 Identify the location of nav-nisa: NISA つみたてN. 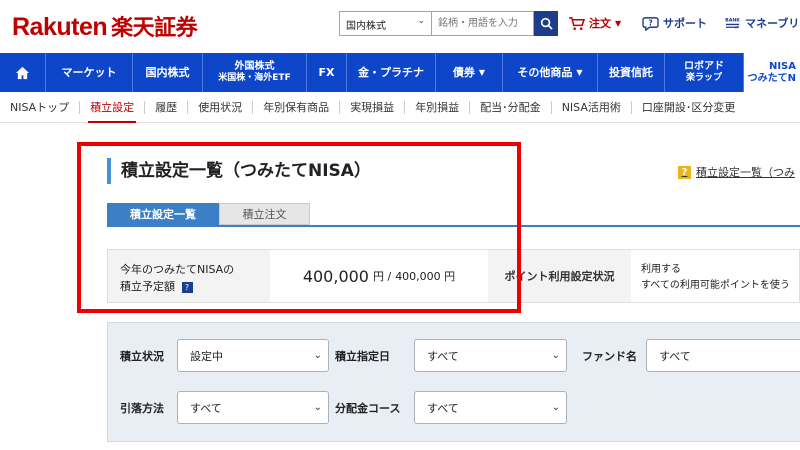
(772, 72).